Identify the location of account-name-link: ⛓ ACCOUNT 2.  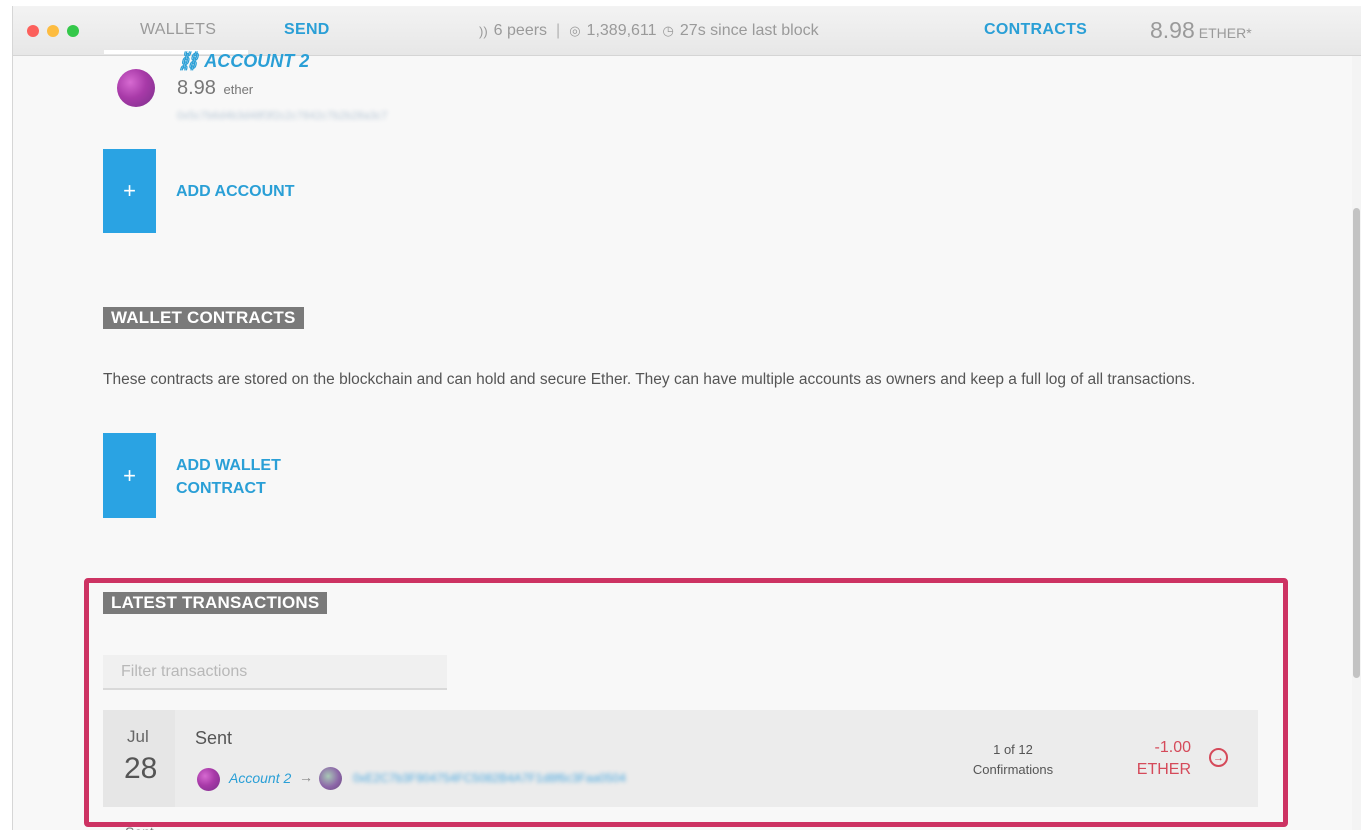
(243, 61).